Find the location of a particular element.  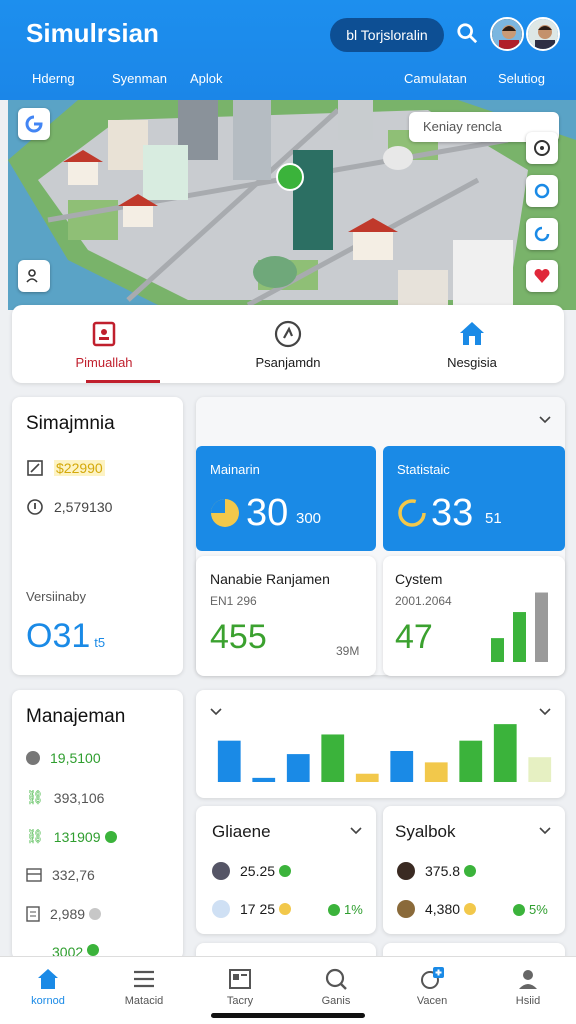

stat-label: Mainarin is located at coordinates (235, 469).